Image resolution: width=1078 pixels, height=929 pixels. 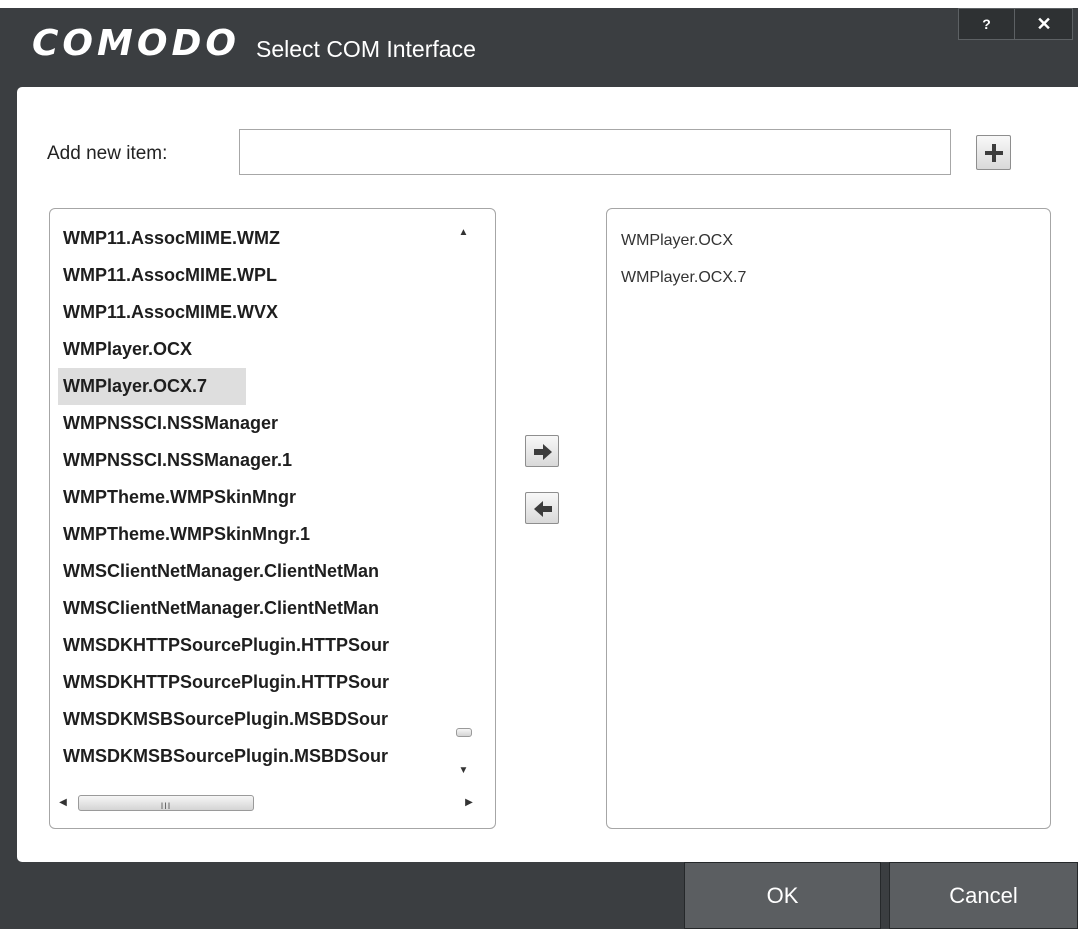 I want to click on title-bar: COMODO Select COM Interface ? ✕, so click(x=539, y=47).